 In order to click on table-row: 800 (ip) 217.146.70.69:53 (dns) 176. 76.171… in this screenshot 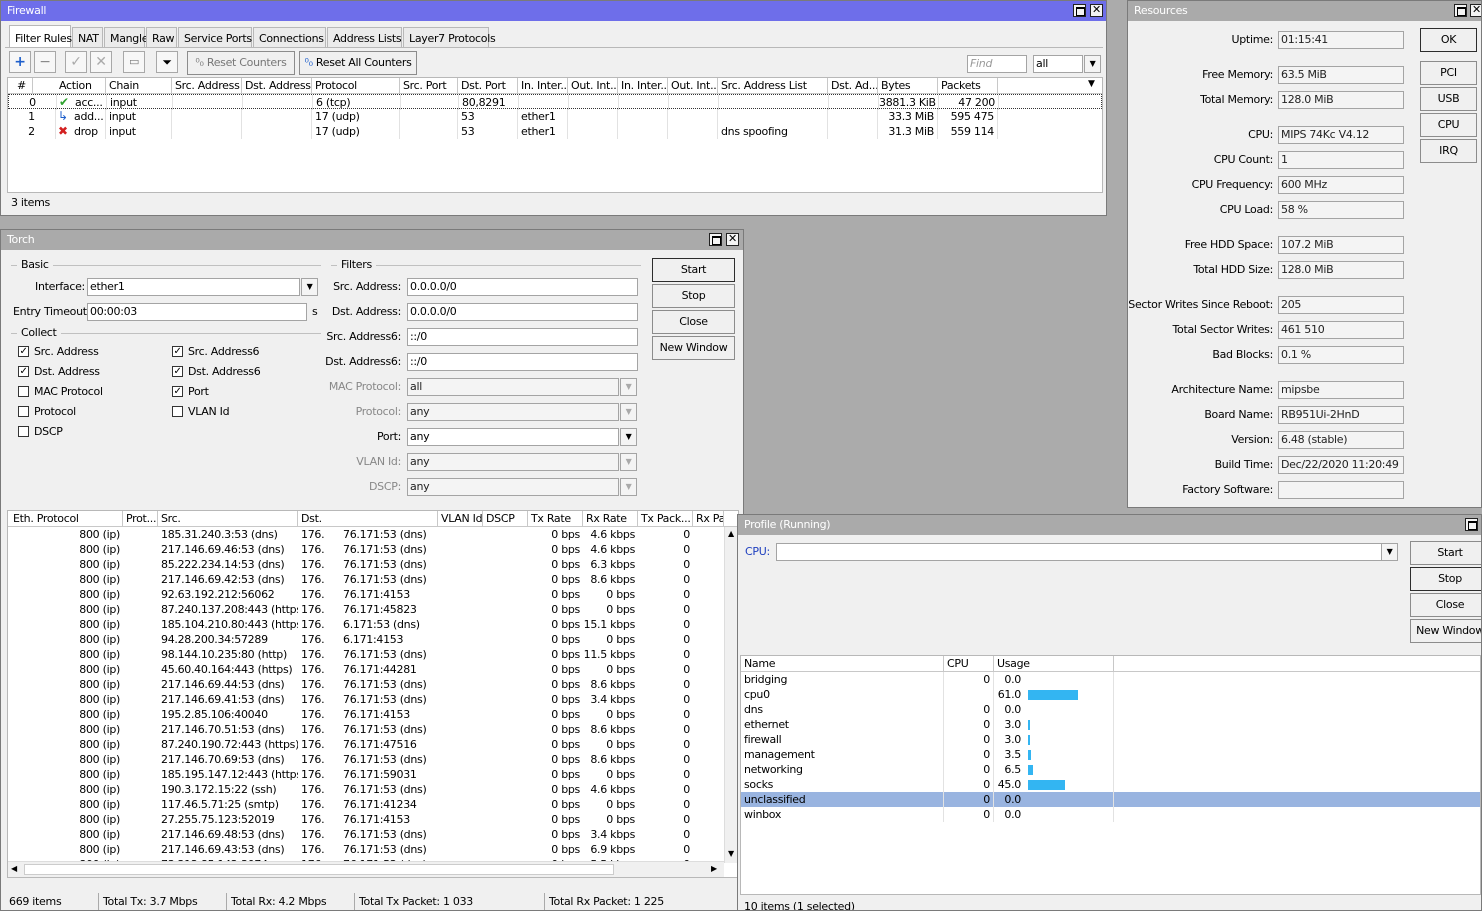, I will do `click(366, 759)`.